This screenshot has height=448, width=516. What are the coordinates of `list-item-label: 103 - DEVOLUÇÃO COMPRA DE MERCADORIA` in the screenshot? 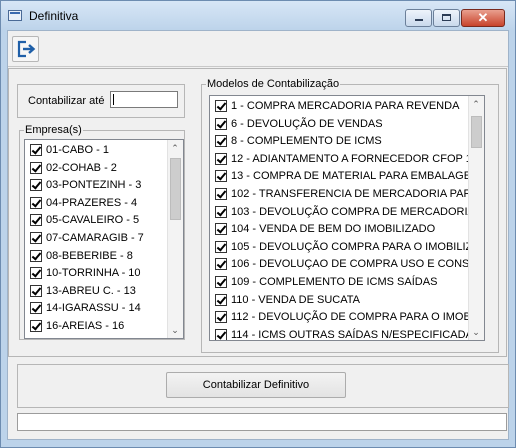 It's located at (353, 211).